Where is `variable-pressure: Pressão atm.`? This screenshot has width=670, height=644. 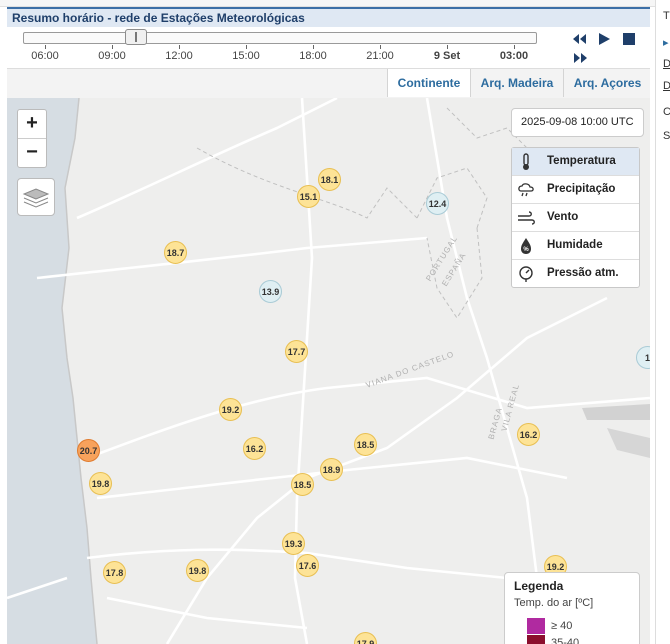 variable-pressure: Pressão atm. is located at coordinates (575, 273).